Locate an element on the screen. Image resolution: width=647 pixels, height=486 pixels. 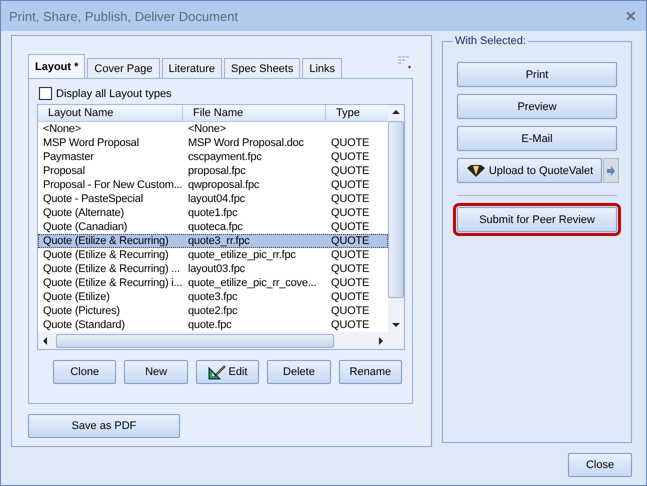
list-row: Quote (Etilize) quote3.fpc QUOTE is located at coordinates (213, 297).